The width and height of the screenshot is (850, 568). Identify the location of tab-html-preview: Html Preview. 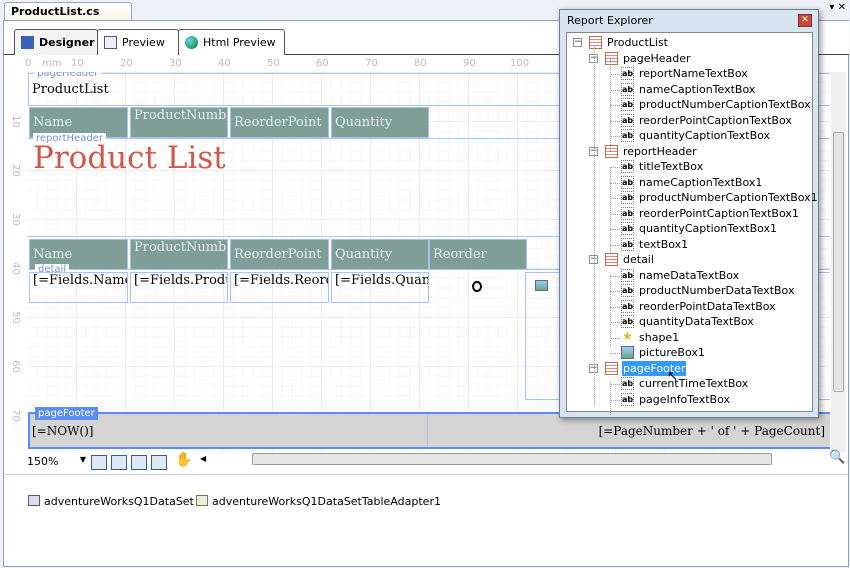
(231, 42).